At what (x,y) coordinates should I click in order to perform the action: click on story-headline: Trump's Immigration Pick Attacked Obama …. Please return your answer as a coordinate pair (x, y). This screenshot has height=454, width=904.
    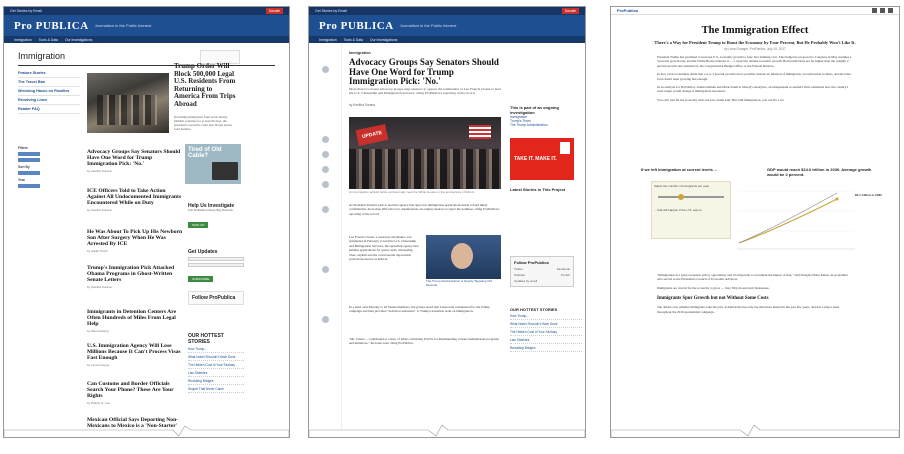
    Looking at the image, I should click on (135, 274).